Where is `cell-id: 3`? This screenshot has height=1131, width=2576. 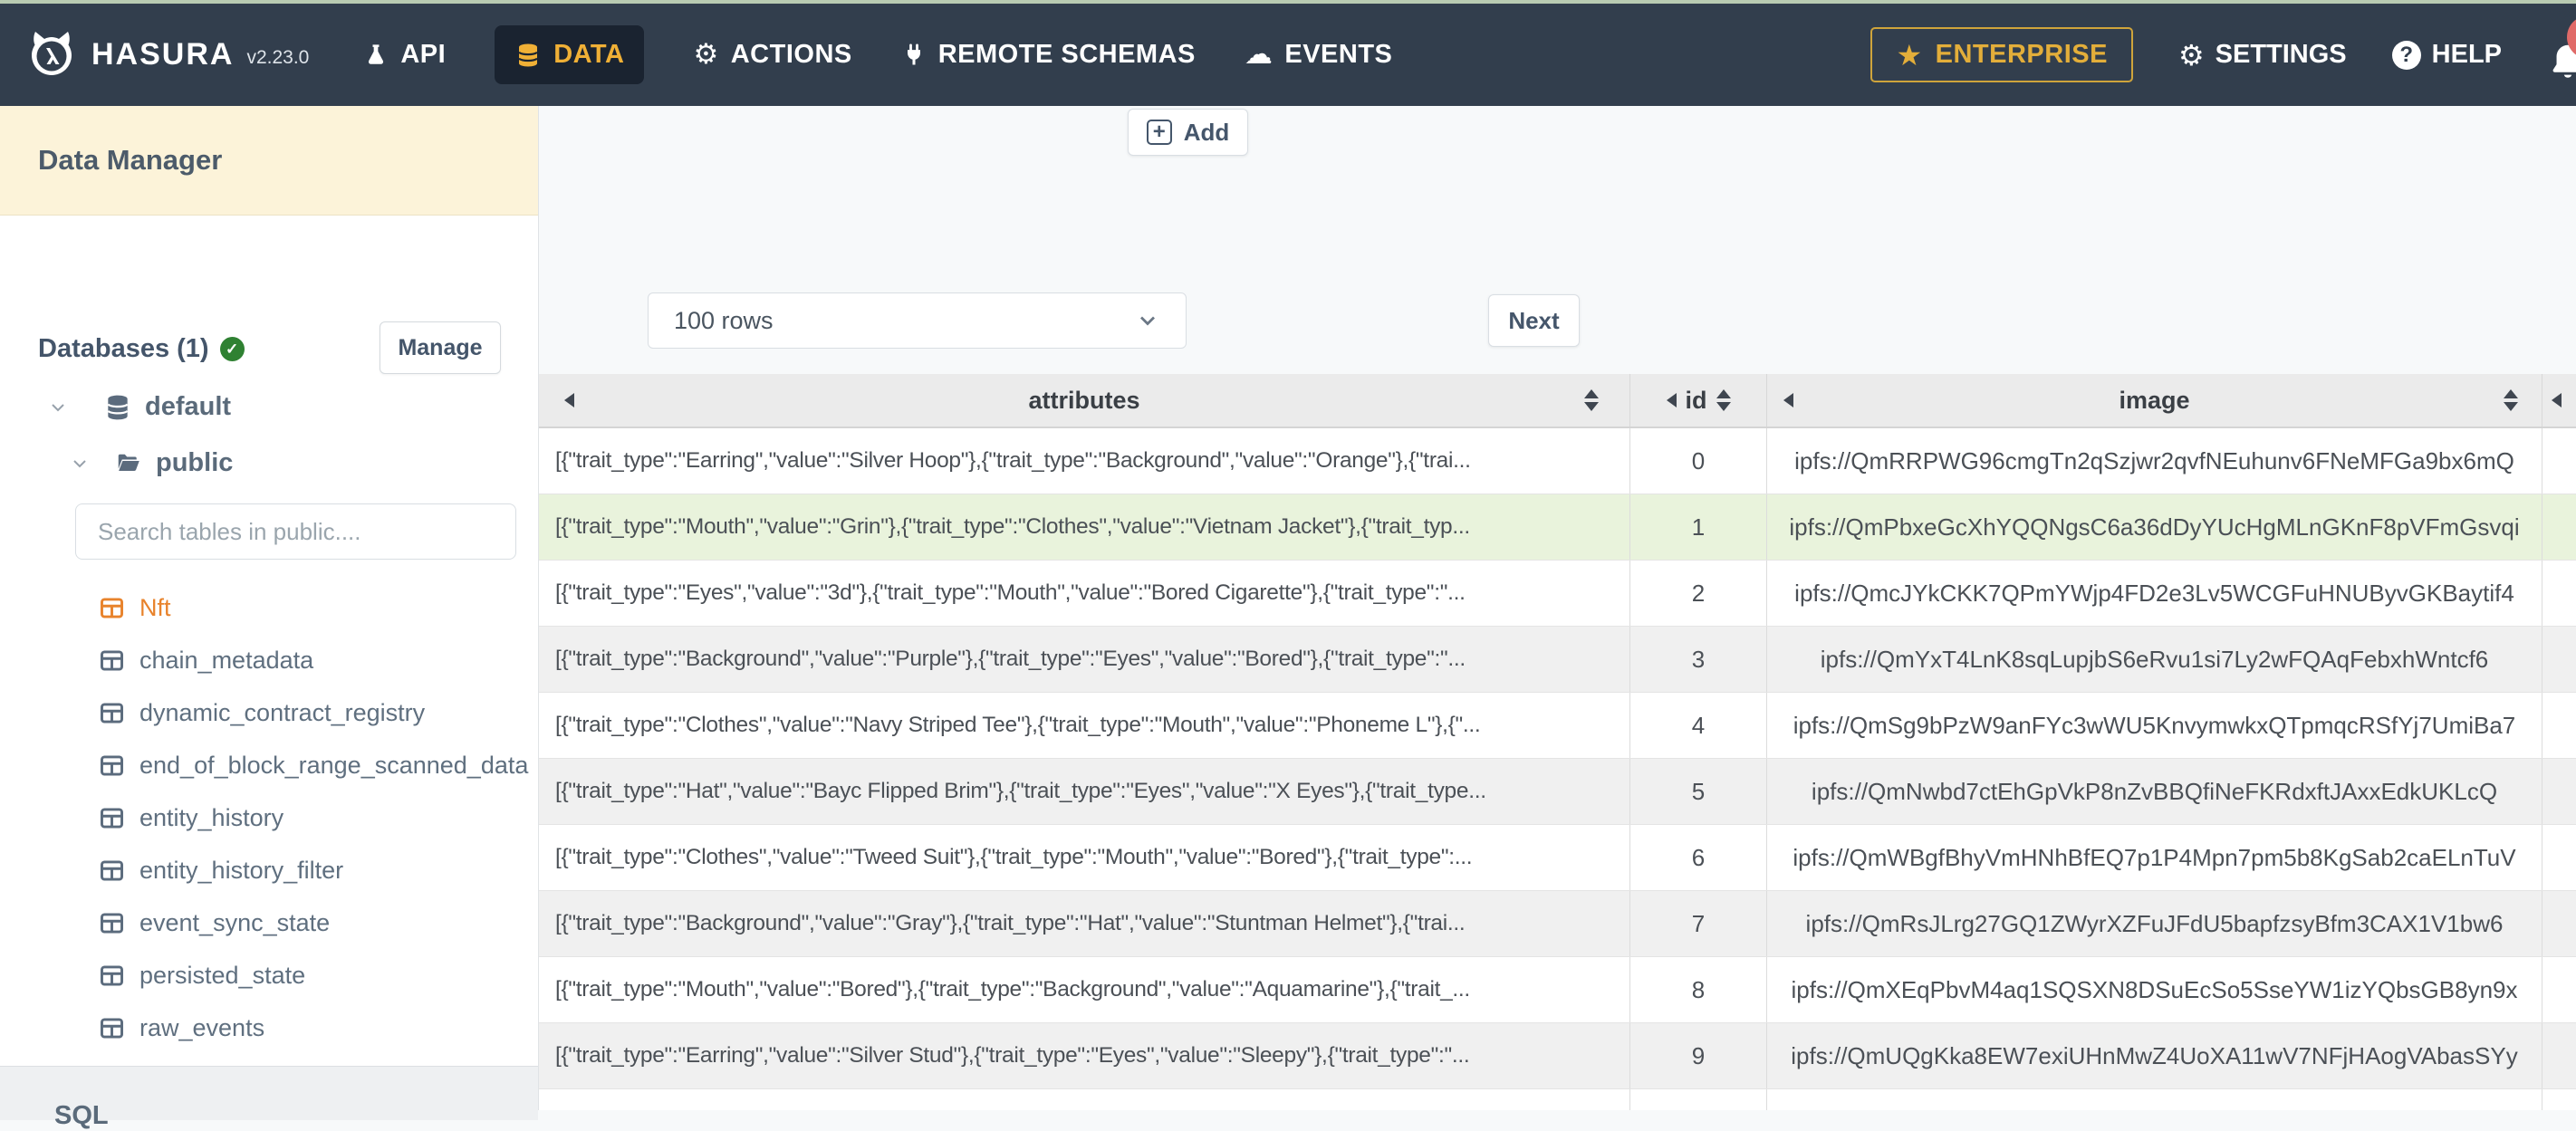
cell-id: 3 is located at coordinates (1697, 659).